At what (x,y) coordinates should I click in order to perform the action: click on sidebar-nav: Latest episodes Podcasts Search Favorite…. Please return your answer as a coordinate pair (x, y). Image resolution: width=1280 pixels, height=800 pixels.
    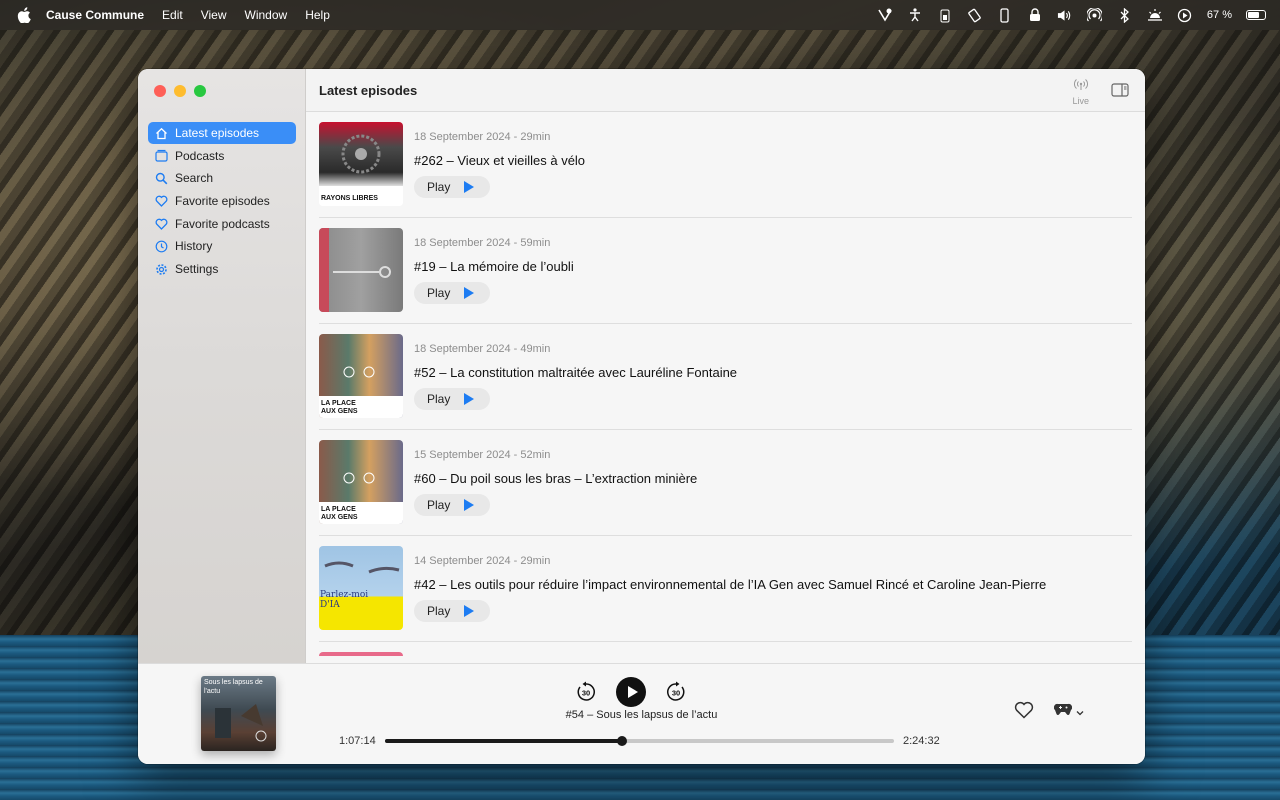
    Looking at the image, I should click on (222, 201).